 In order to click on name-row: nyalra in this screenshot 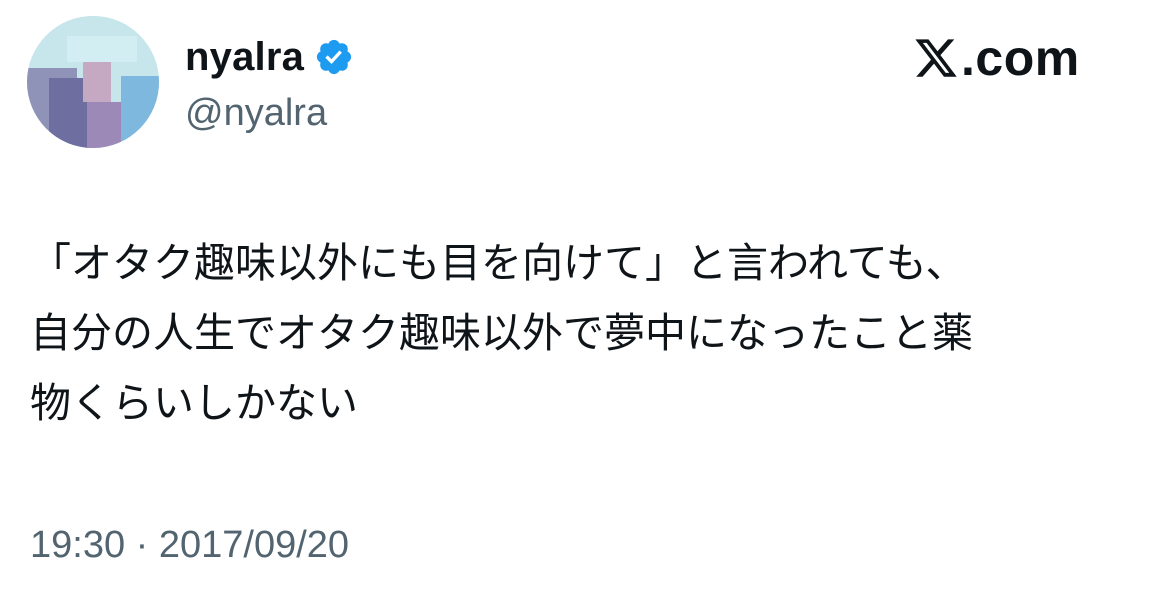, I will do `click(435, 57)`.